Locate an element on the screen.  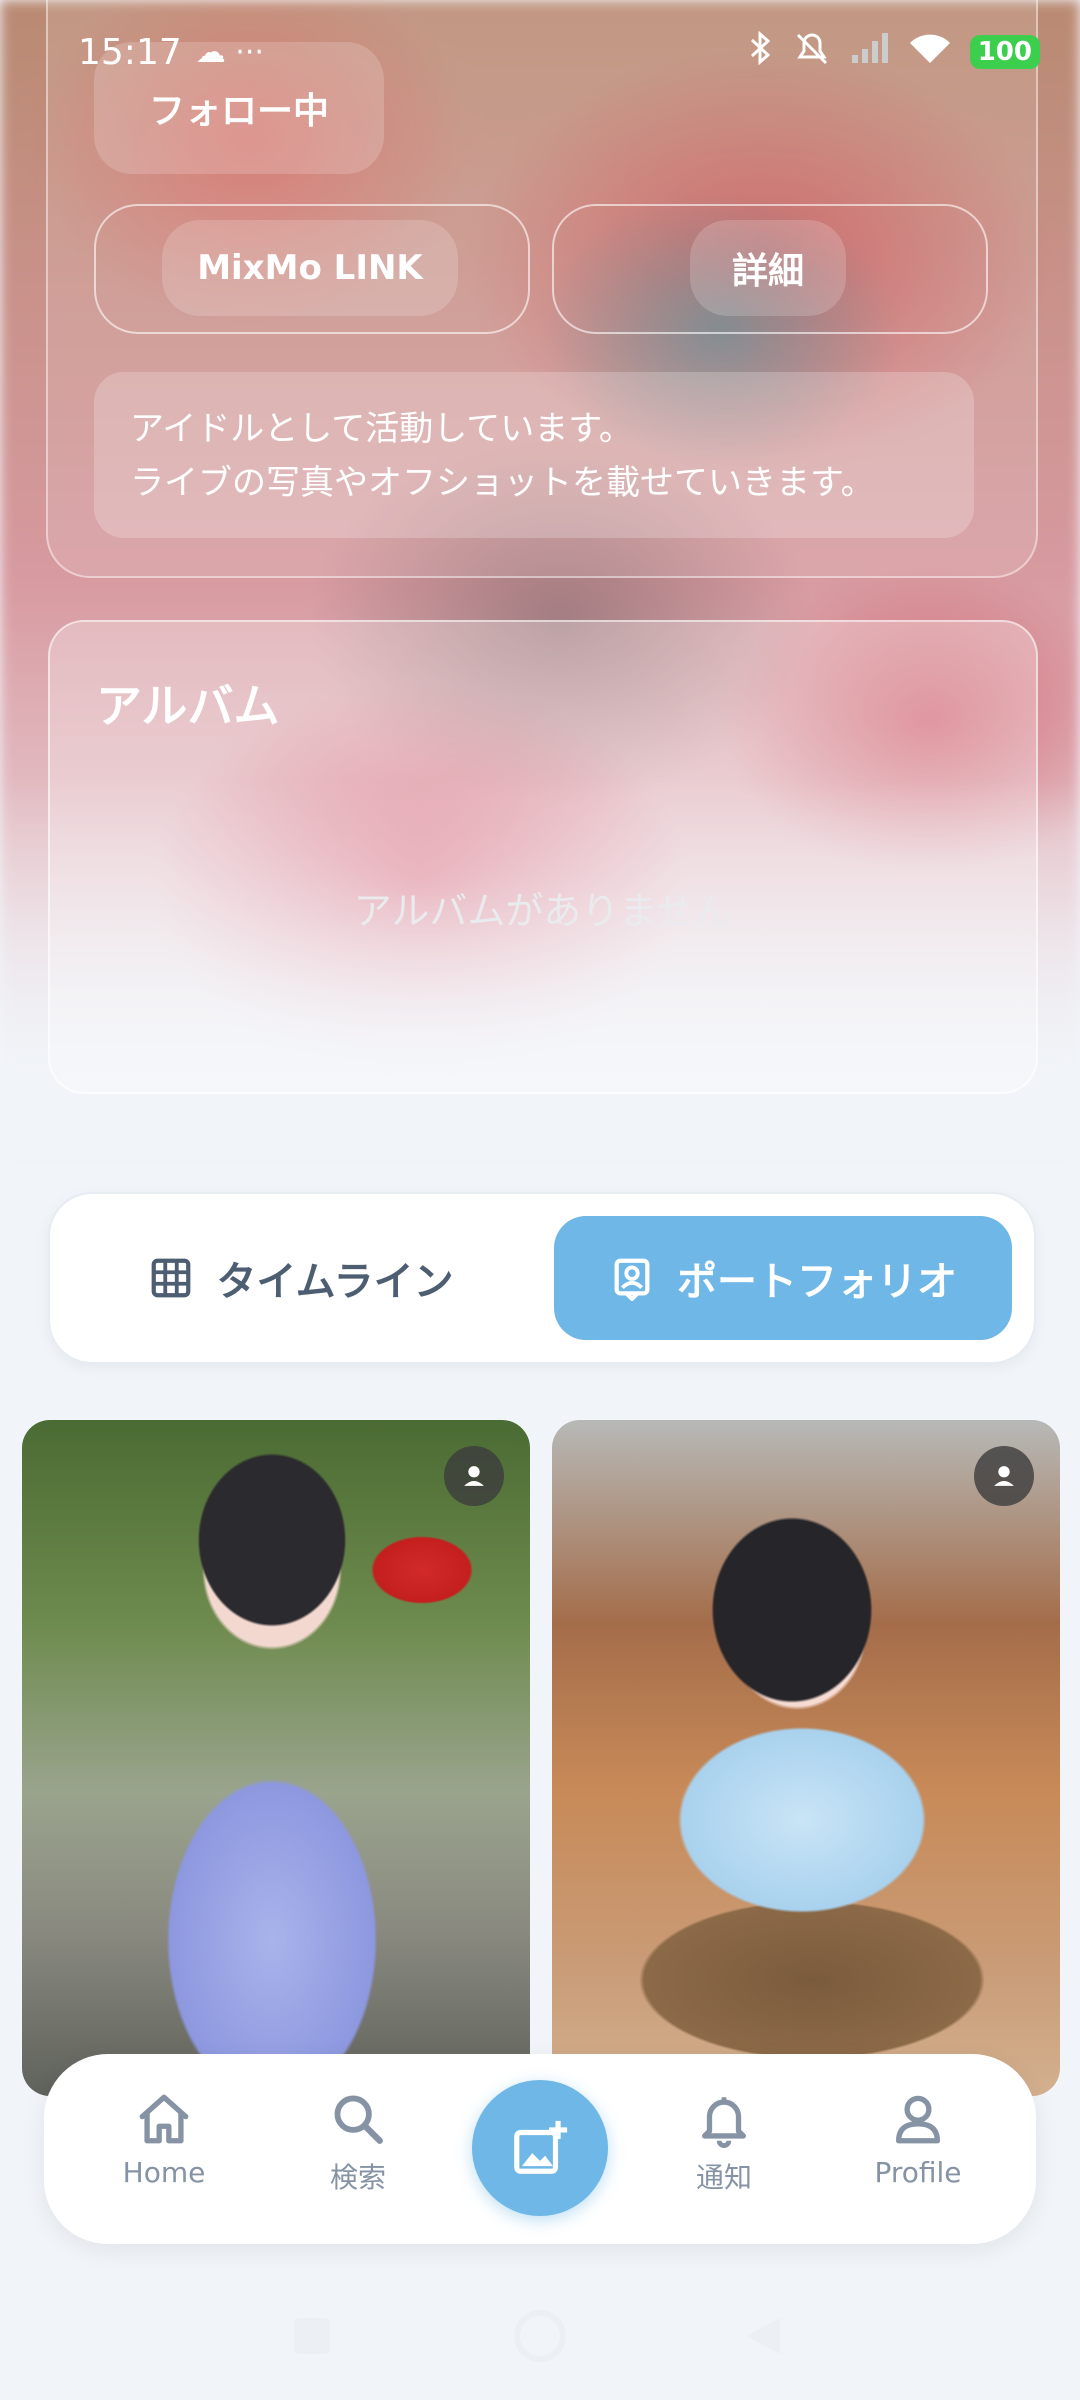
mixmo-link-label: MixMo LINK is located at coordinates (310, 268).